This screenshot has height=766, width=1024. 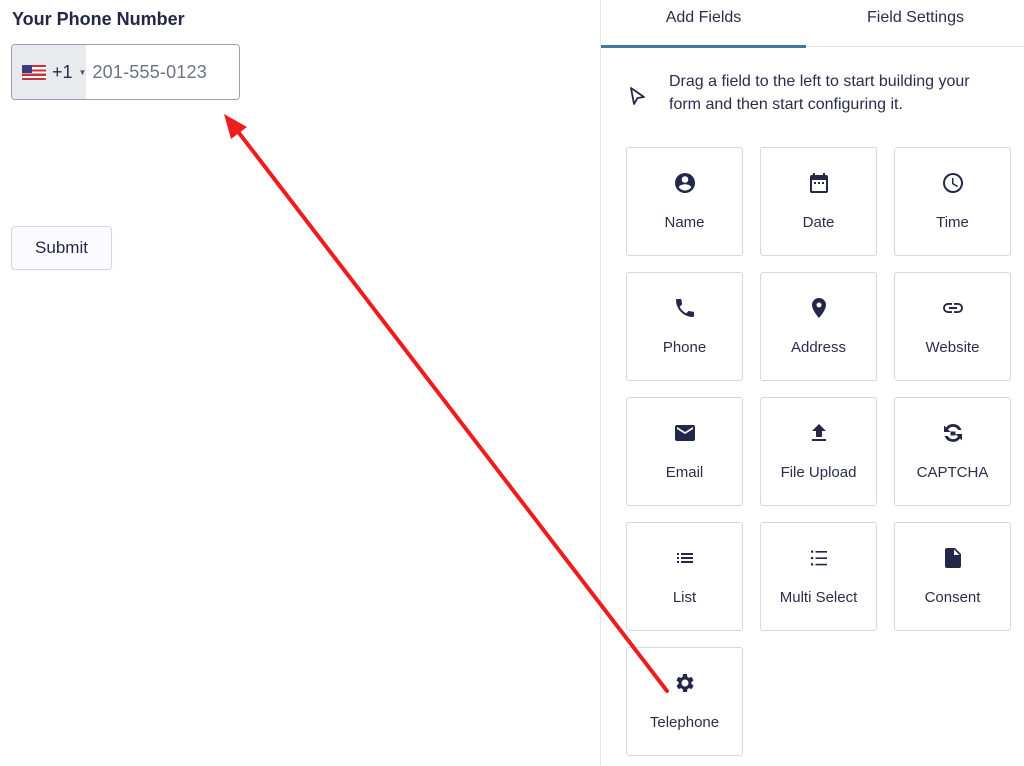 I want to click on field-card-label: Phone, so click(x=684, y=347).